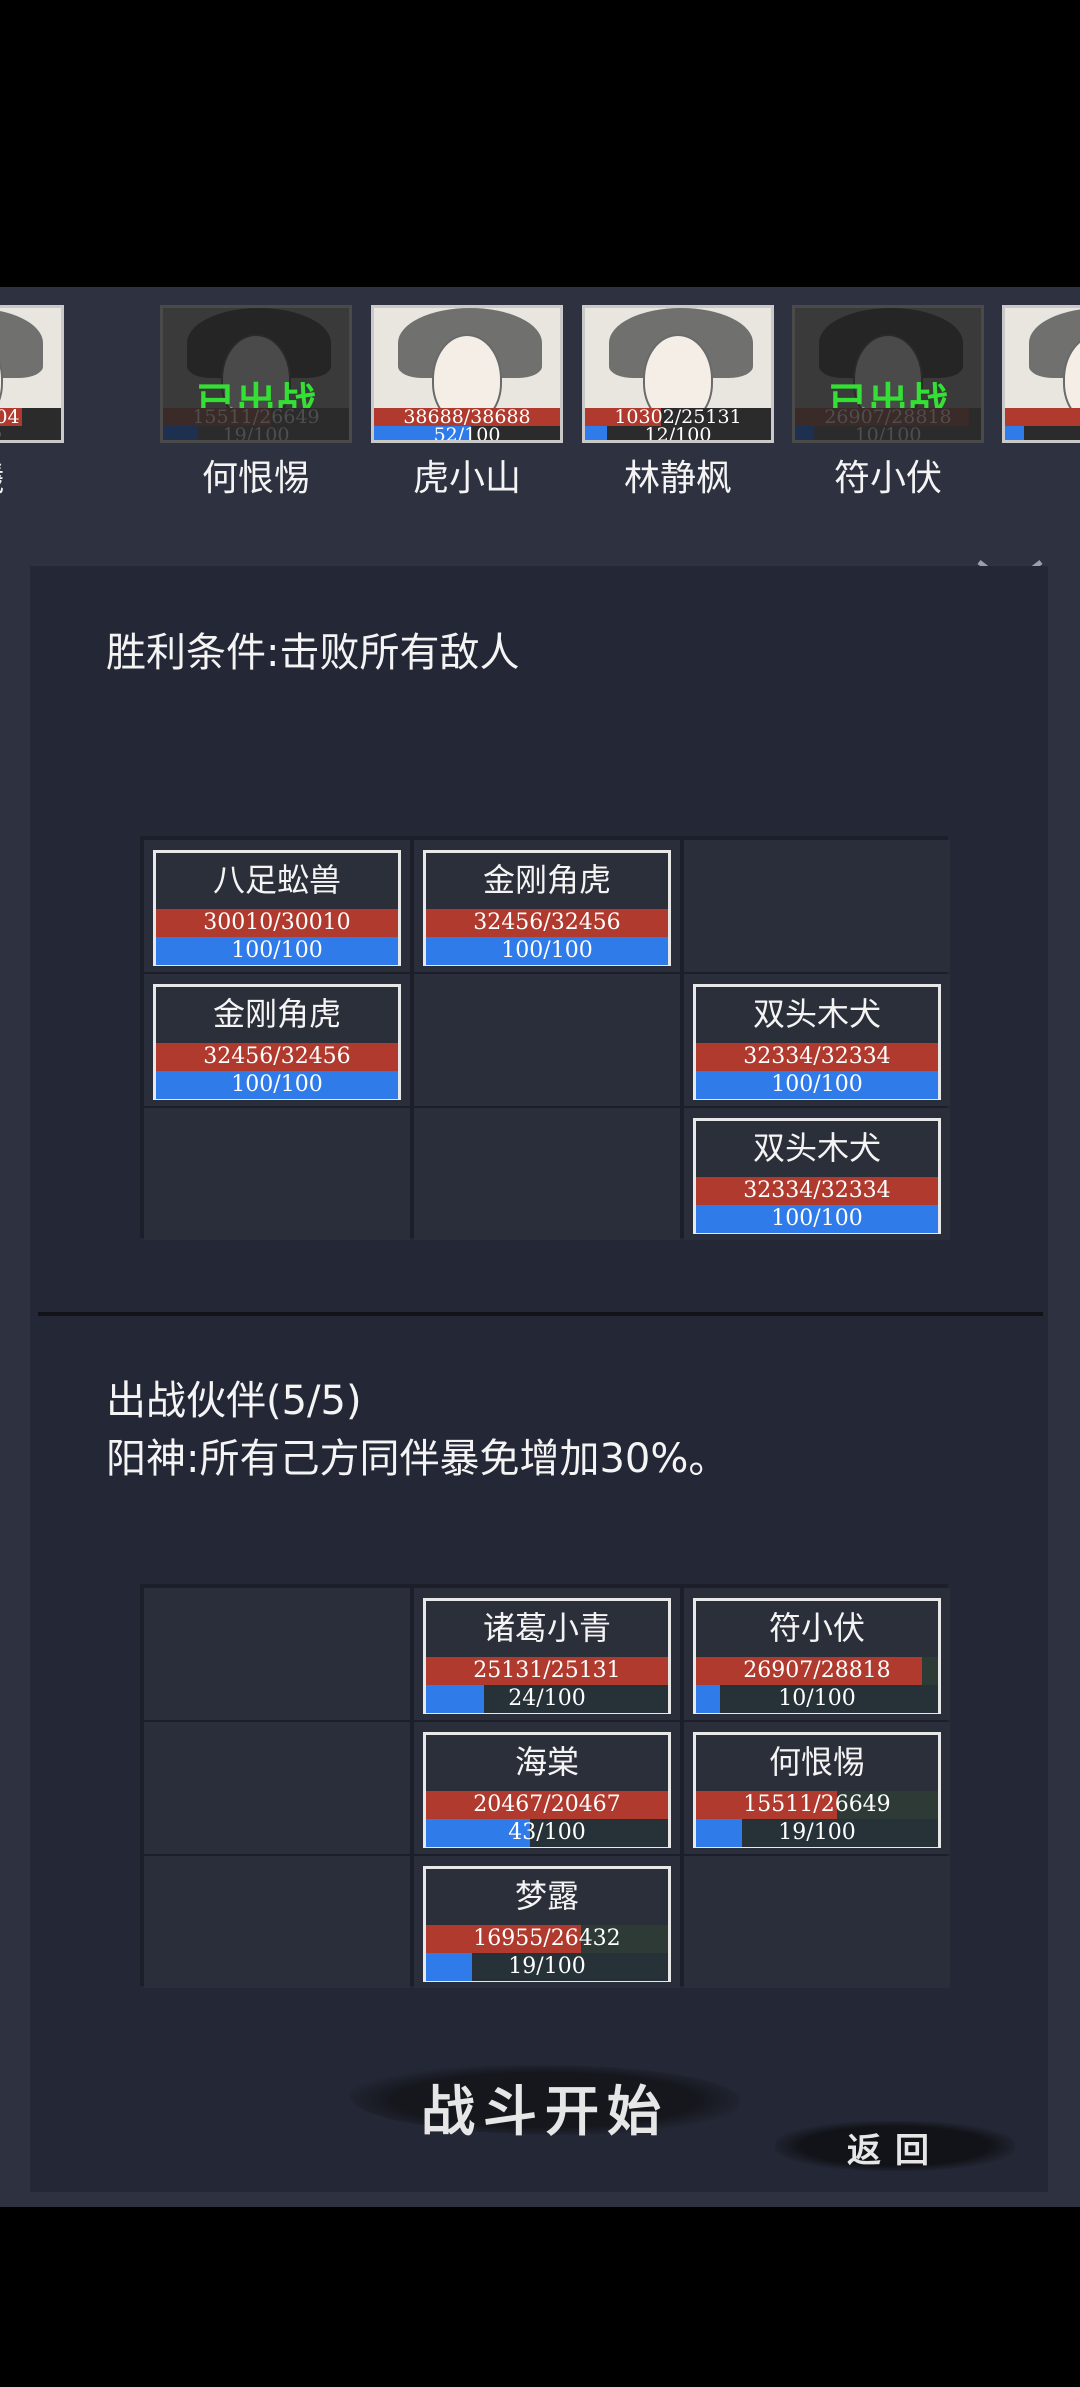  What do you see at coordinates (466, 478) in the screenshot?
I see `character-name: 虎小山` at bounding box center [466, 478].